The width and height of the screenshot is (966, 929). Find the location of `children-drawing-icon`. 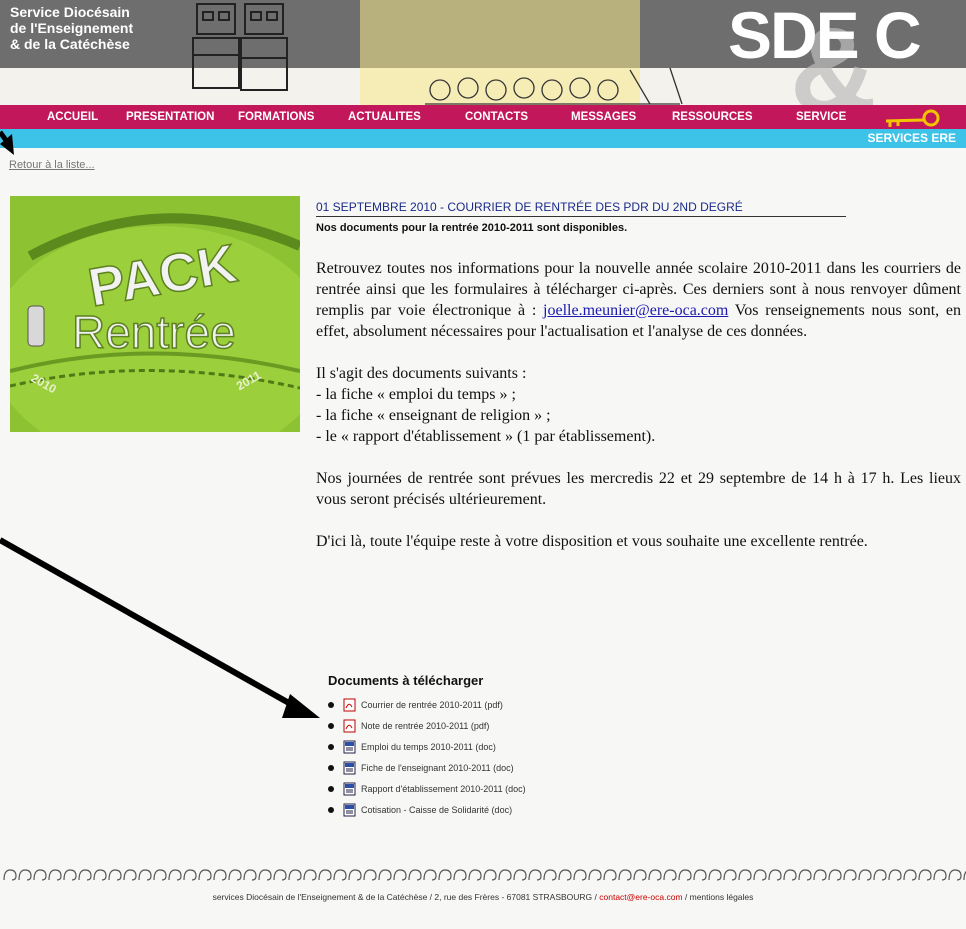

children-drawing-icon is located at coordinates (554, 86).